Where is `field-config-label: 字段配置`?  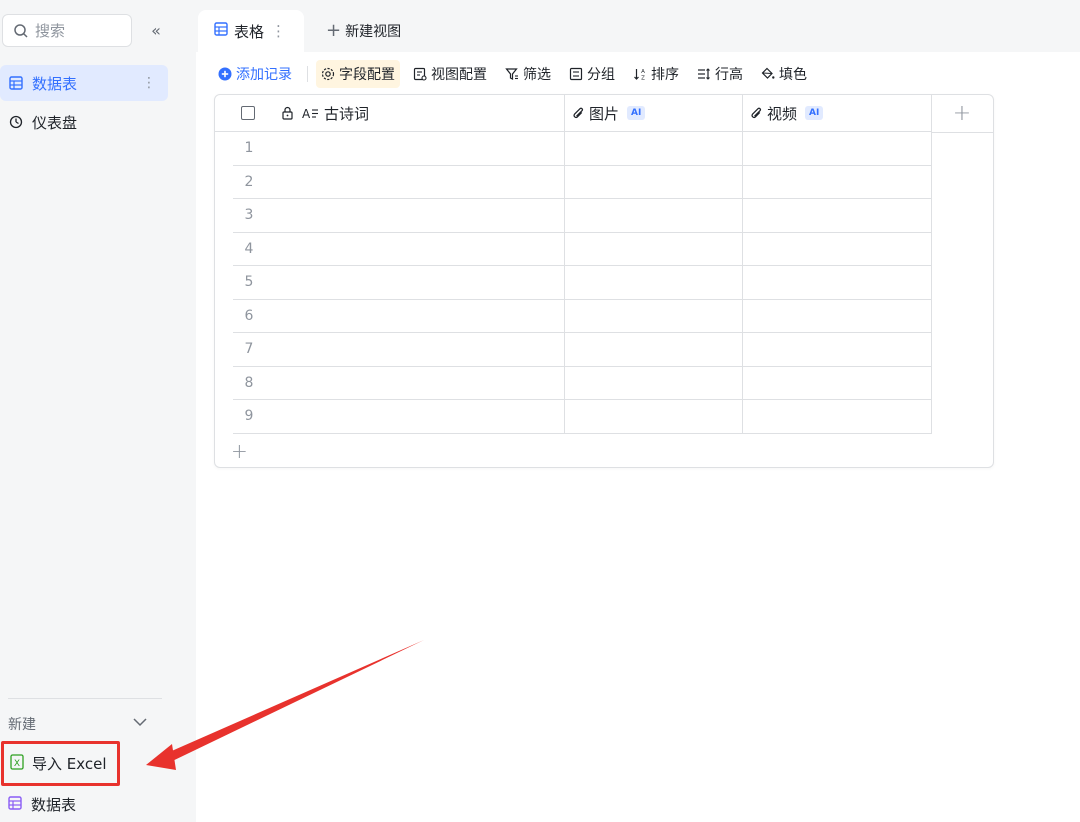
field-config-label: 字段配置 is located at coordinates (367, 75).